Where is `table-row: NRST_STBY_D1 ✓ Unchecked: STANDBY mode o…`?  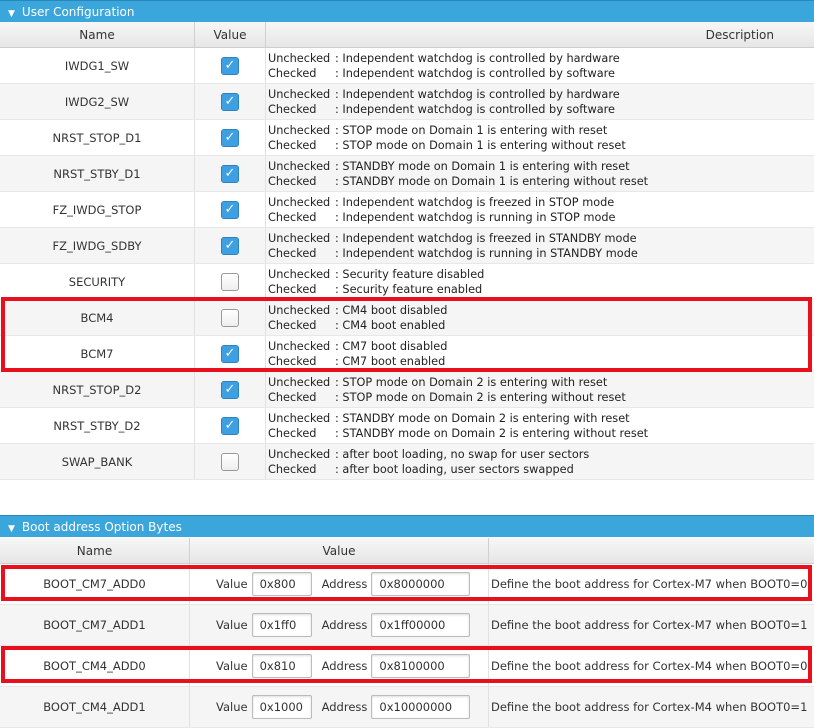 table-row: NRST_STBY_D1 ✓ Unchecked: STANDBY mode o… is located at coordinates (407, 174).